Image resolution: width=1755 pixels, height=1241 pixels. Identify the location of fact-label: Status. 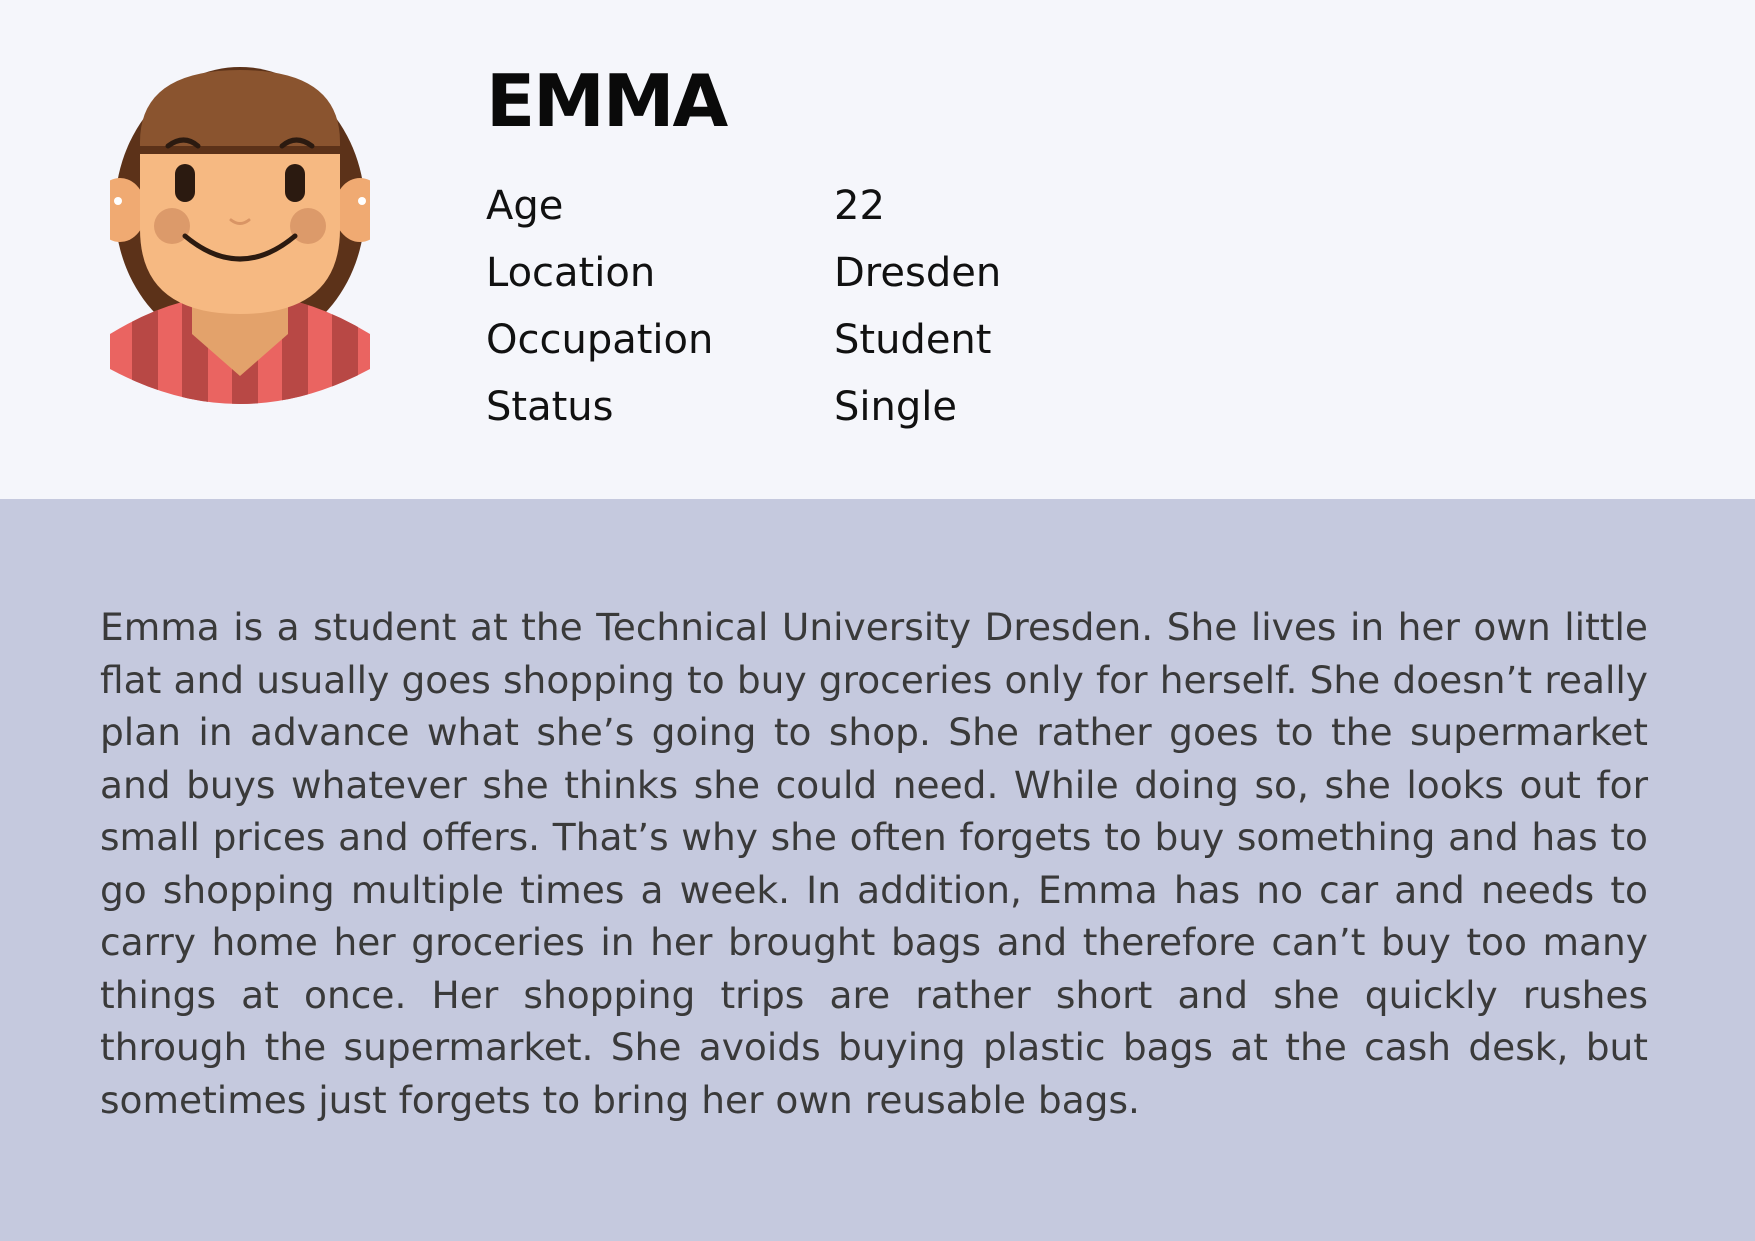
(550, 406).